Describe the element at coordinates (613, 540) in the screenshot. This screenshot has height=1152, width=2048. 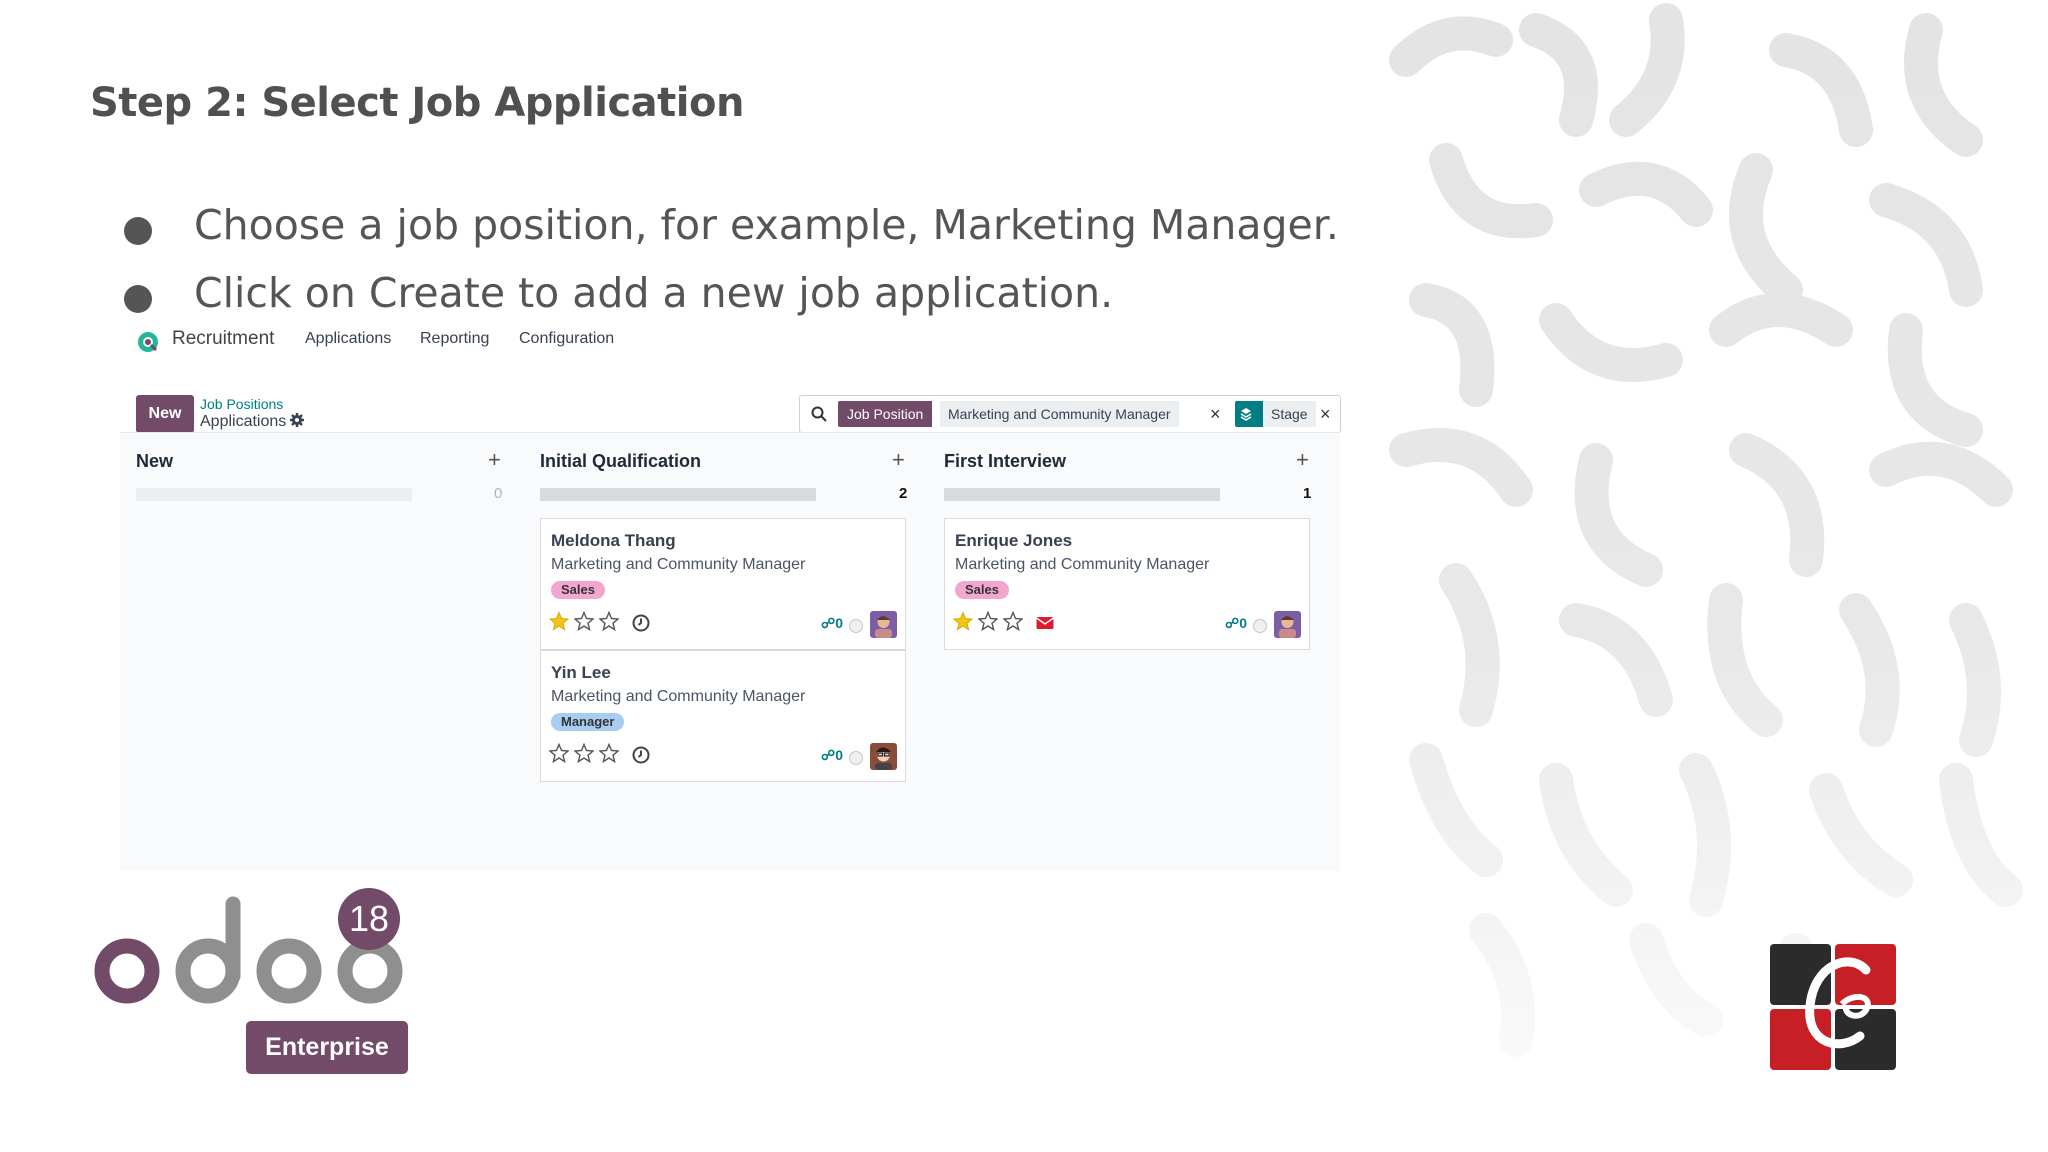
I see `applicant-name: Meldona Thang` at that location.